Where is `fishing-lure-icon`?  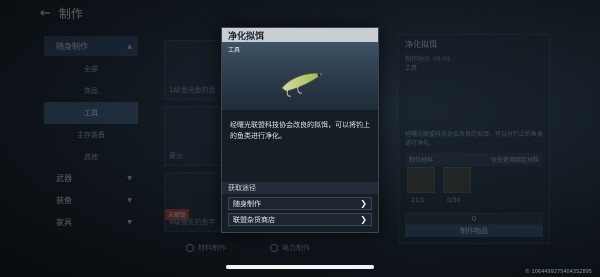
fishing-lure-icon is located at coordinates (302, 85).